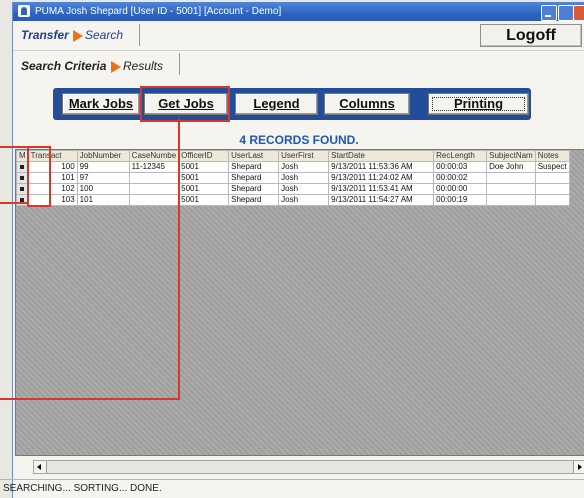 This screenshot has height=498, width=584. What do you see at coordinates (103, 189) in the screenshot?
I see `cell-jobnumber: 100` at bounding box center [103, 189].